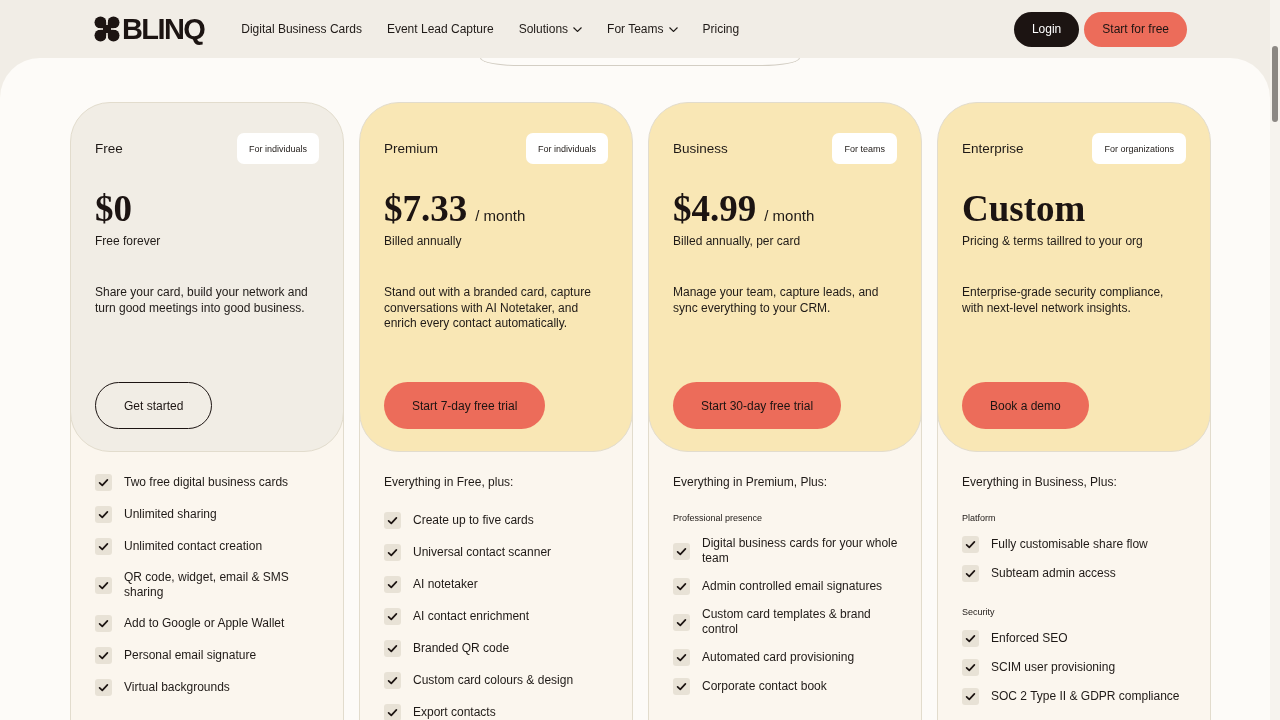 The width and height of the screenshot is (1280, 720). I want to click on price-amount: Custom, so click(1024, 208).